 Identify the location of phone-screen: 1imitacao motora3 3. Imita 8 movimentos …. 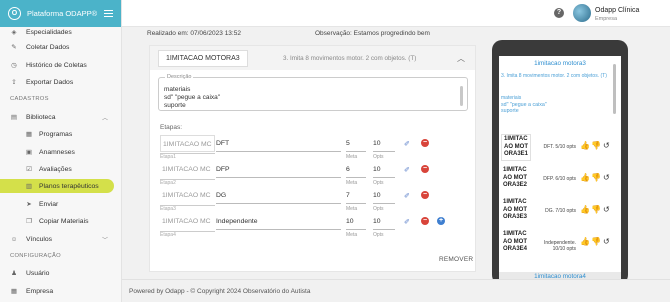
(560, 168).